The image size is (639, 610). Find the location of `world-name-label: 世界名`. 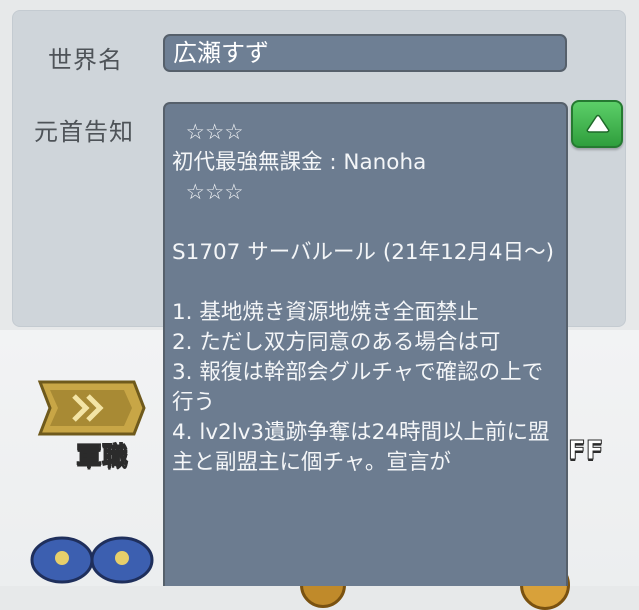

world-name-label: 世界名 is located at coordinates (85, 60).